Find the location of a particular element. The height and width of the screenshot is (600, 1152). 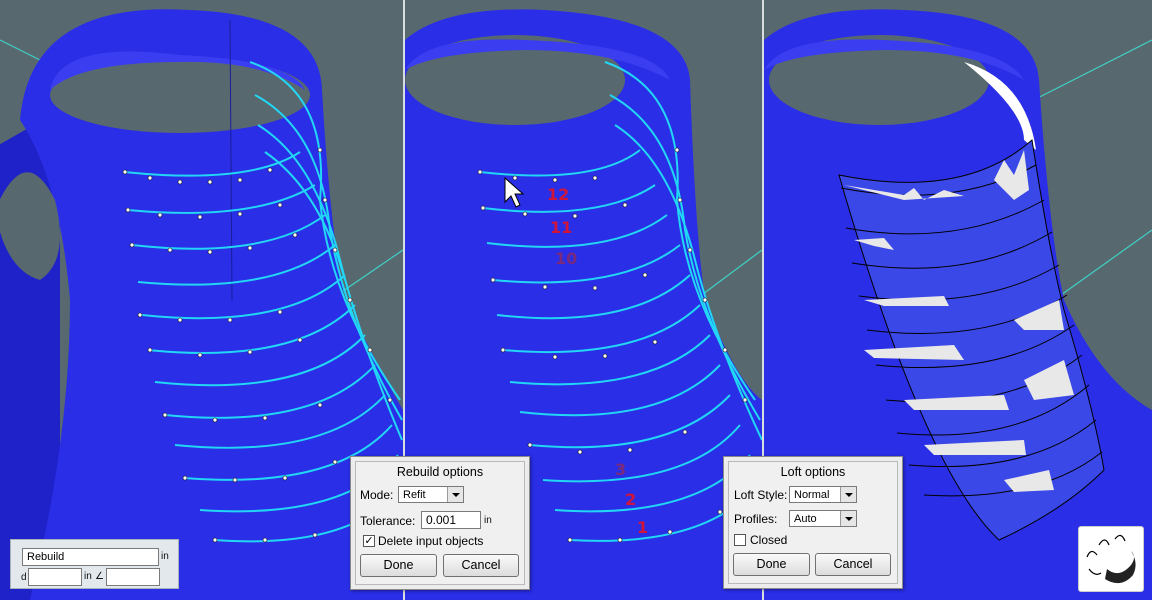

mode-select-value: Refit is located at coordinates (414, 495).